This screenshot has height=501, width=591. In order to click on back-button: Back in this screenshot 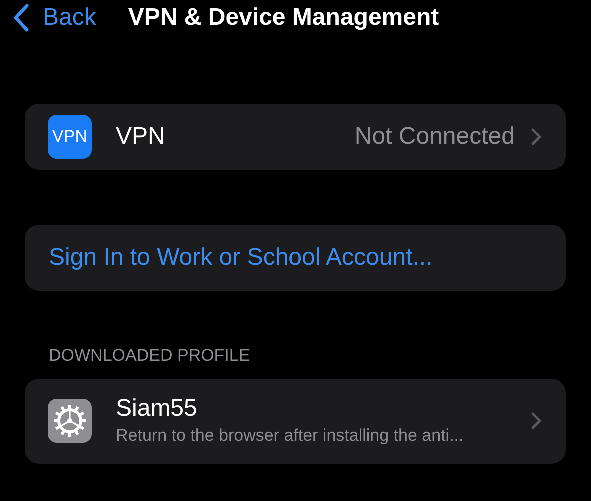, I will do `click(54, 18)`.